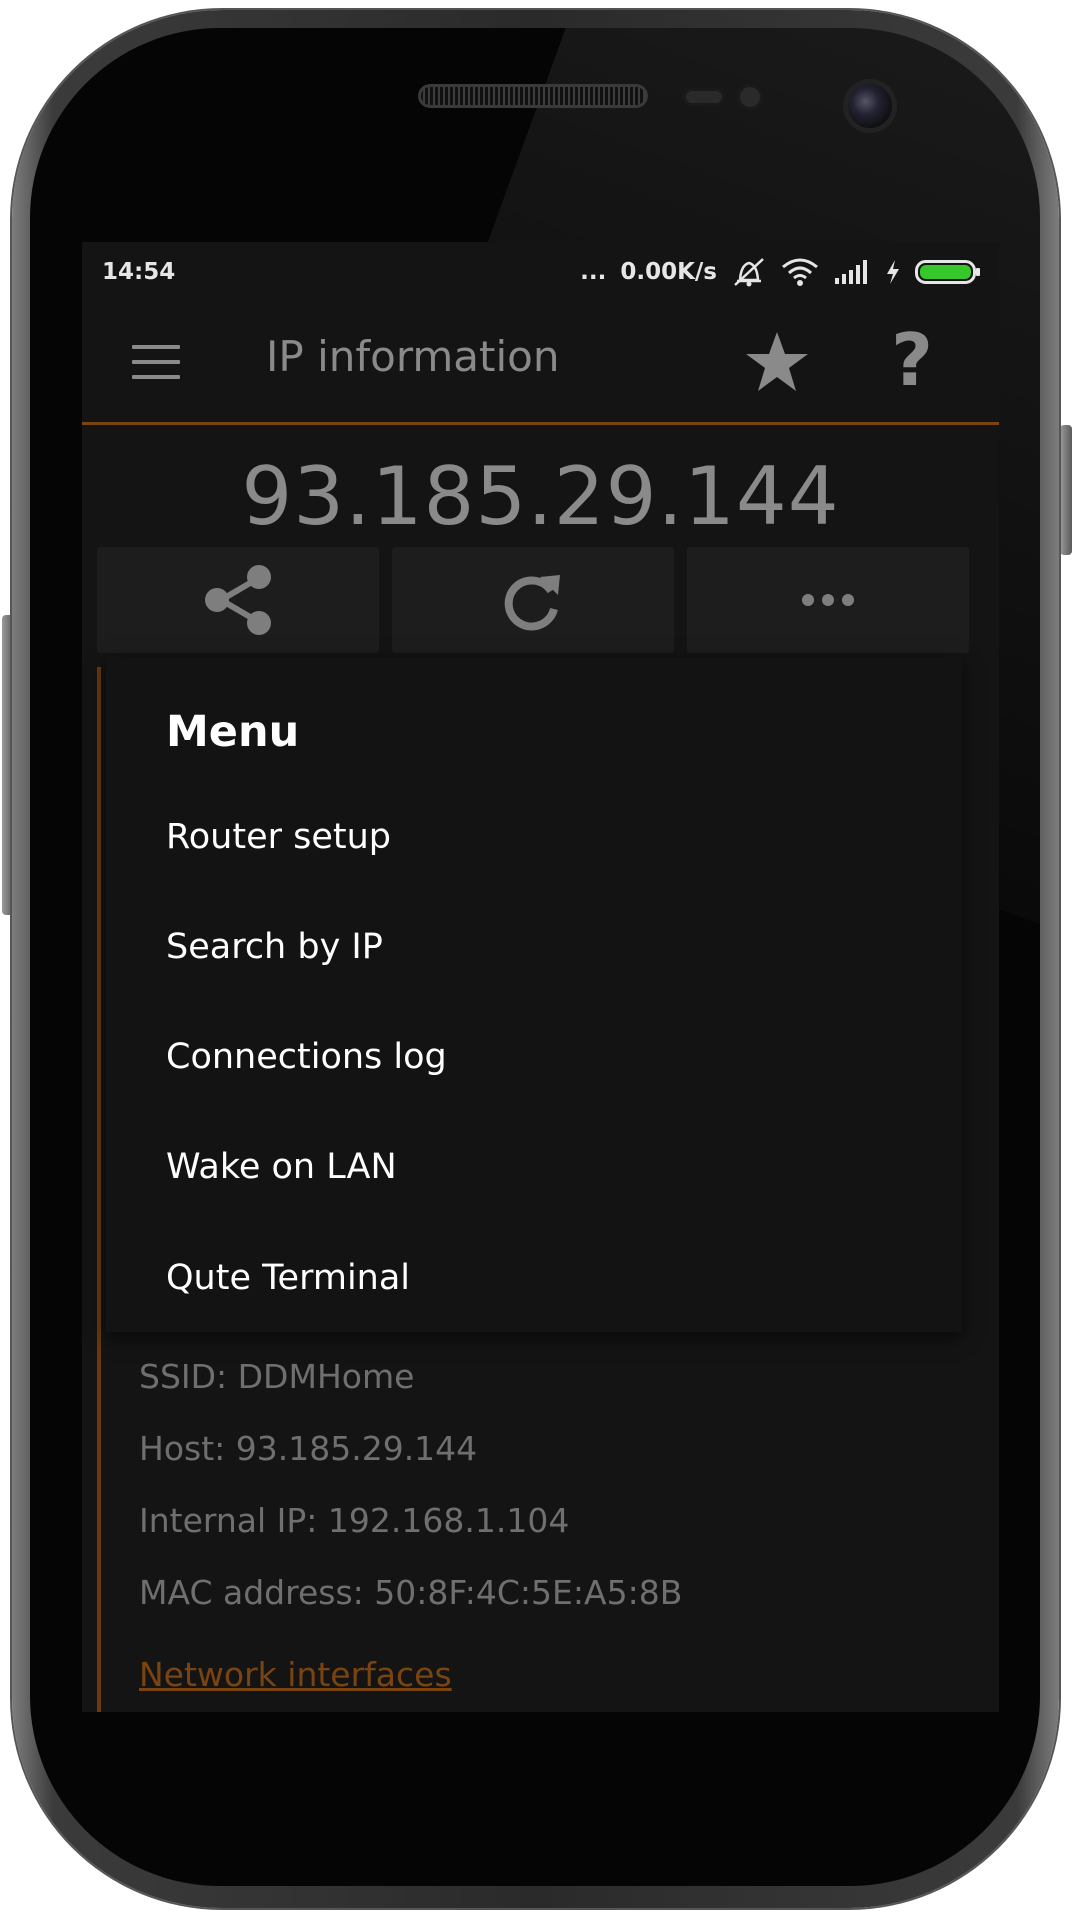 This screenshot has height=1920, width=1080. I want to click on status-time: 14:54, so click(139, 272).